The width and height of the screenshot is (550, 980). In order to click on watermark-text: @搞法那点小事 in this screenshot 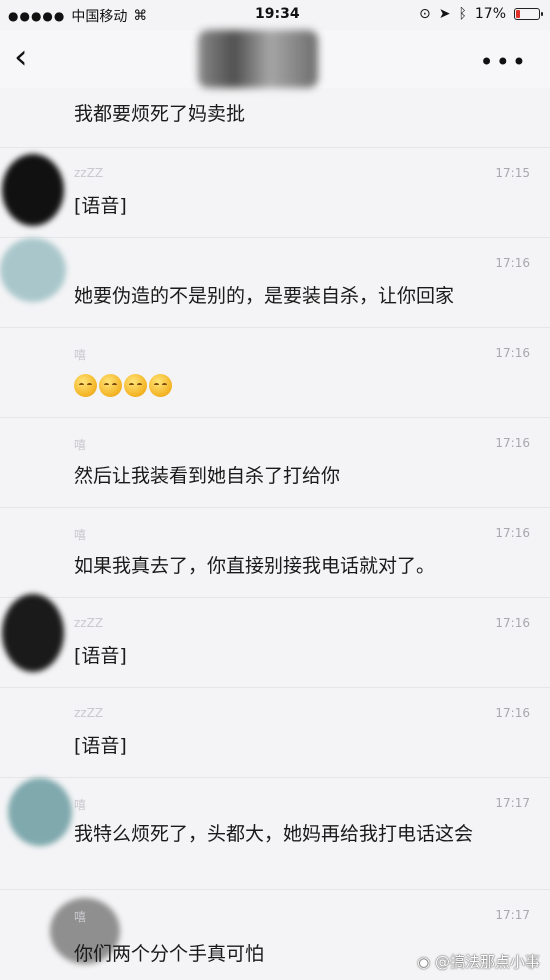, I will do `click(487, 962)`.